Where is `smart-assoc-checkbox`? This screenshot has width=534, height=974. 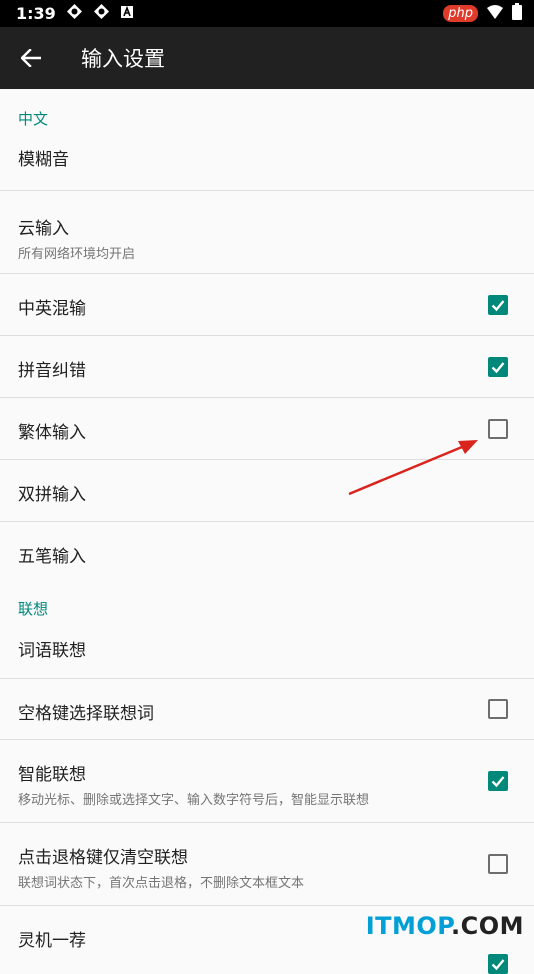
smart-assoc-checkbox is located at coordinates (498, 781).